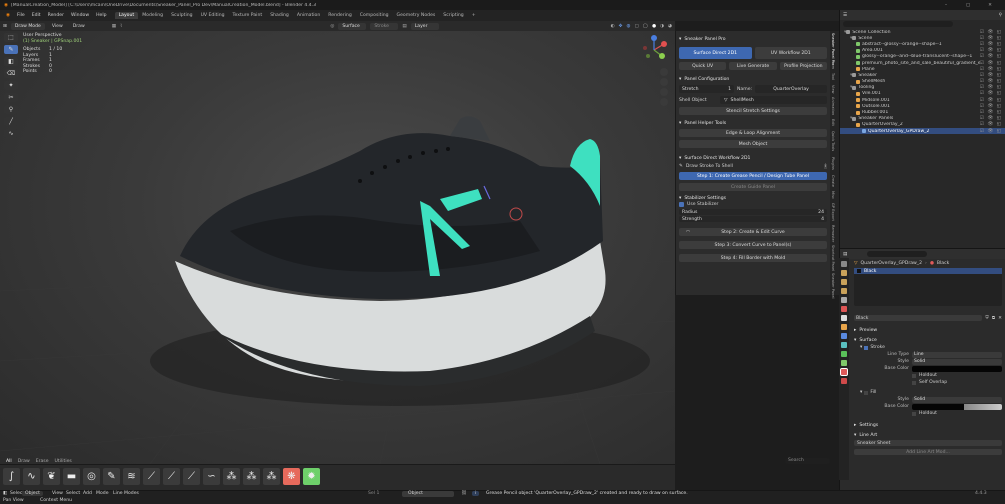 This screenshot has height=504, width=1005. What do you see at coordinates (63, 461) in the screenshot?
I see `shelf-tab-3: Utilities` at bounding box center [63, 461].